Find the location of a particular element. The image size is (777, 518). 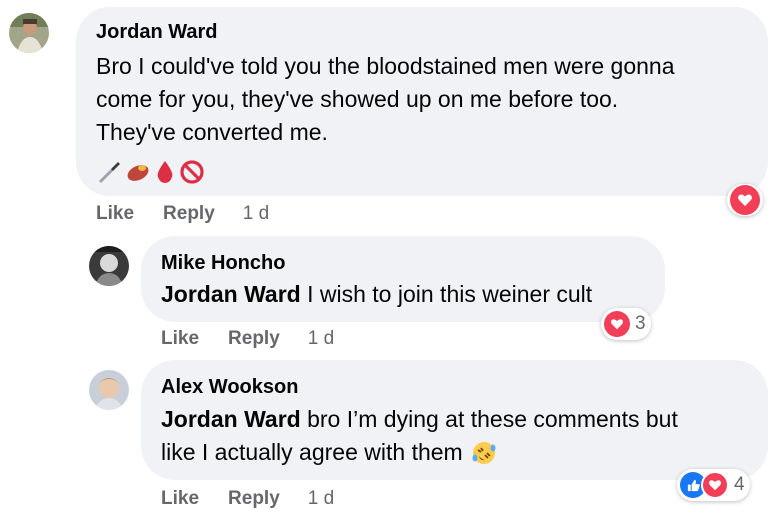

rolling-on-floor-laughing-icon is located at coordinates (484, 453).